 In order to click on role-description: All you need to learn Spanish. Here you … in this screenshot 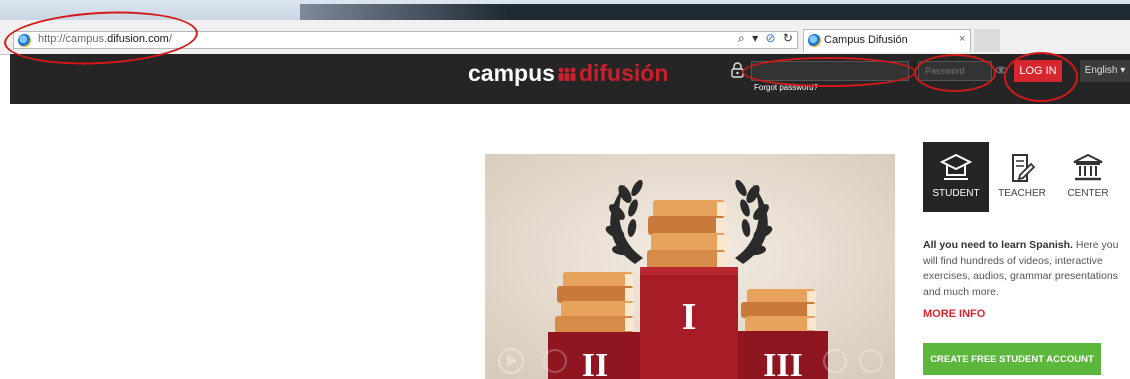, I will do `click(1024, 269)`.